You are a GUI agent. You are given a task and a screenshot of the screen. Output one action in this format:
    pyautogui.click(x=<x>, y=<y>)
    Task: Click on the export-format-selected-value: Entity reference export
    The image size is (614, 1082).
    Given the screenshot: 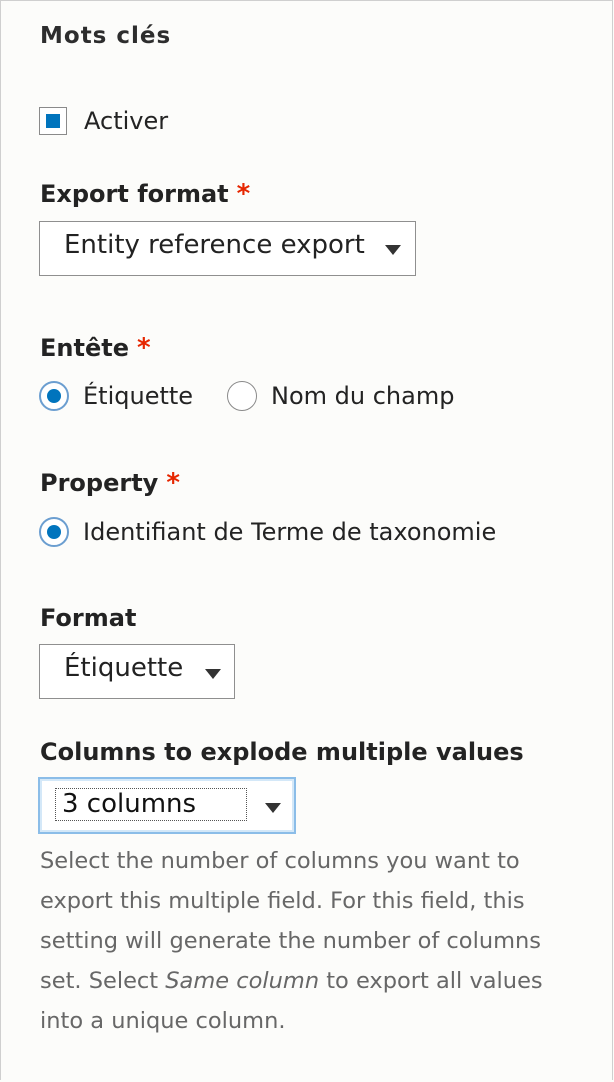 What is the action you would take?
    pyautogui.click(x=214, y=245)
    